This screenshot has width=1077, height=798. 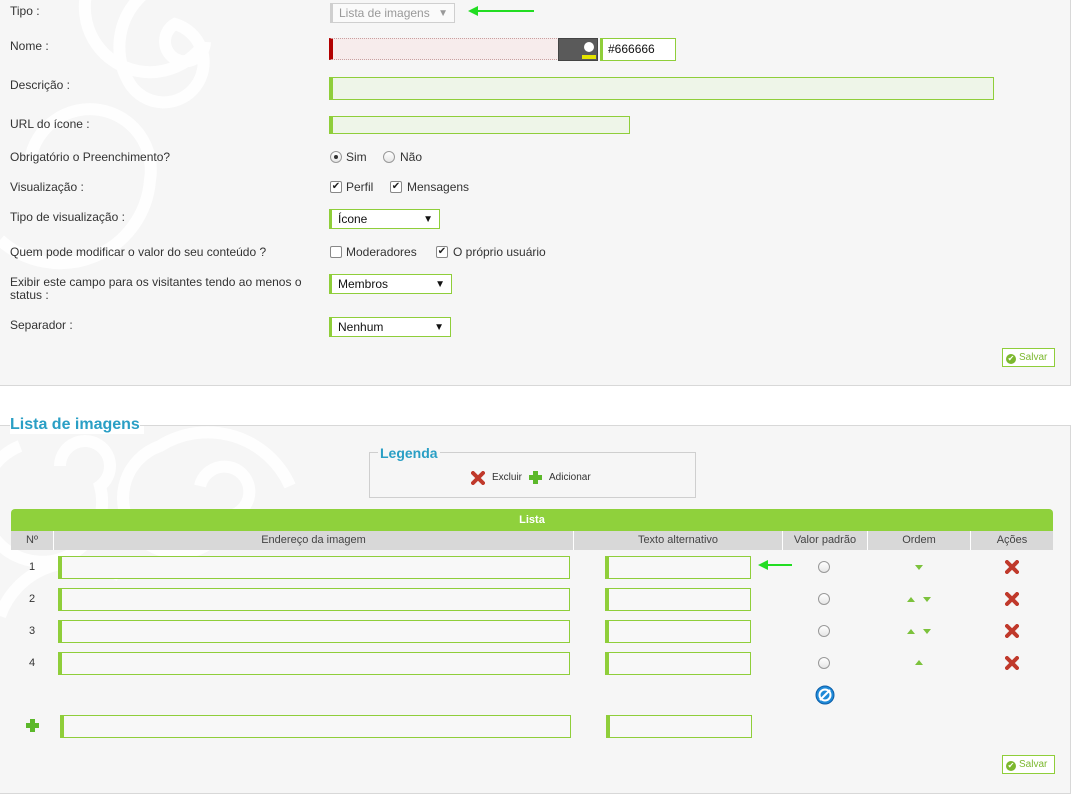 I want to click on separador-value: Nenhum, so click(x=361, y=327).